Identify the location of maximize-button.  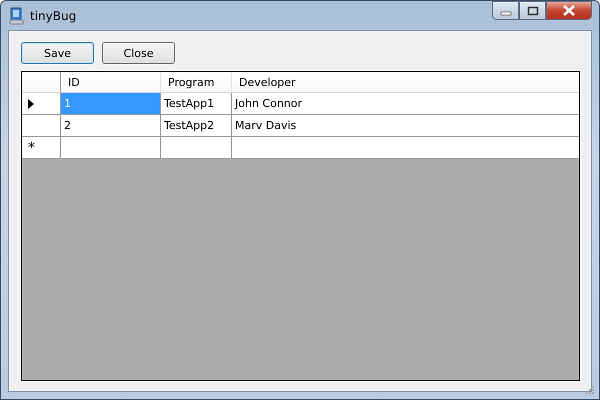
(532, 10).